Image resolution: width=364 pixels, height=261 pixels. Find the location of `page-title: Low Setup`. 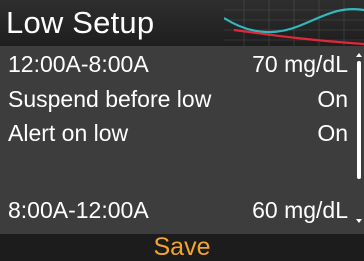

page-title: Low Setup is located at coordinates (80, 22).